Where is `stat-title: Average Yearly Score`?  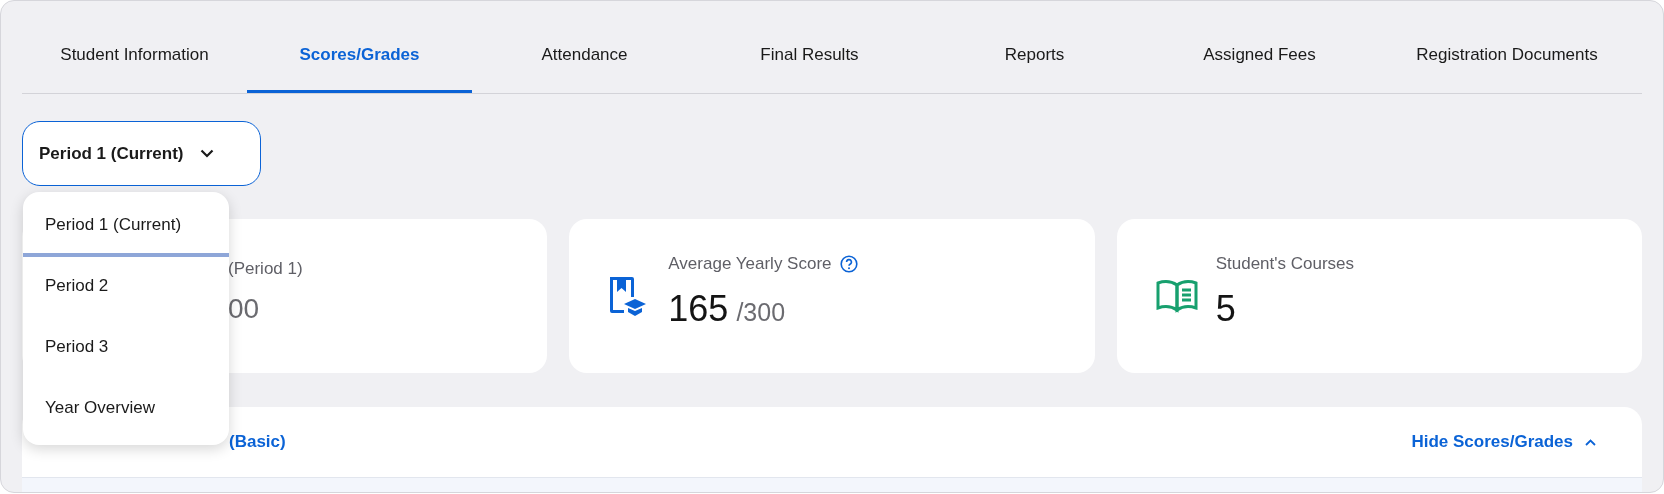
stat-title: Average Yearly Score is located at coordinates (750, 264).